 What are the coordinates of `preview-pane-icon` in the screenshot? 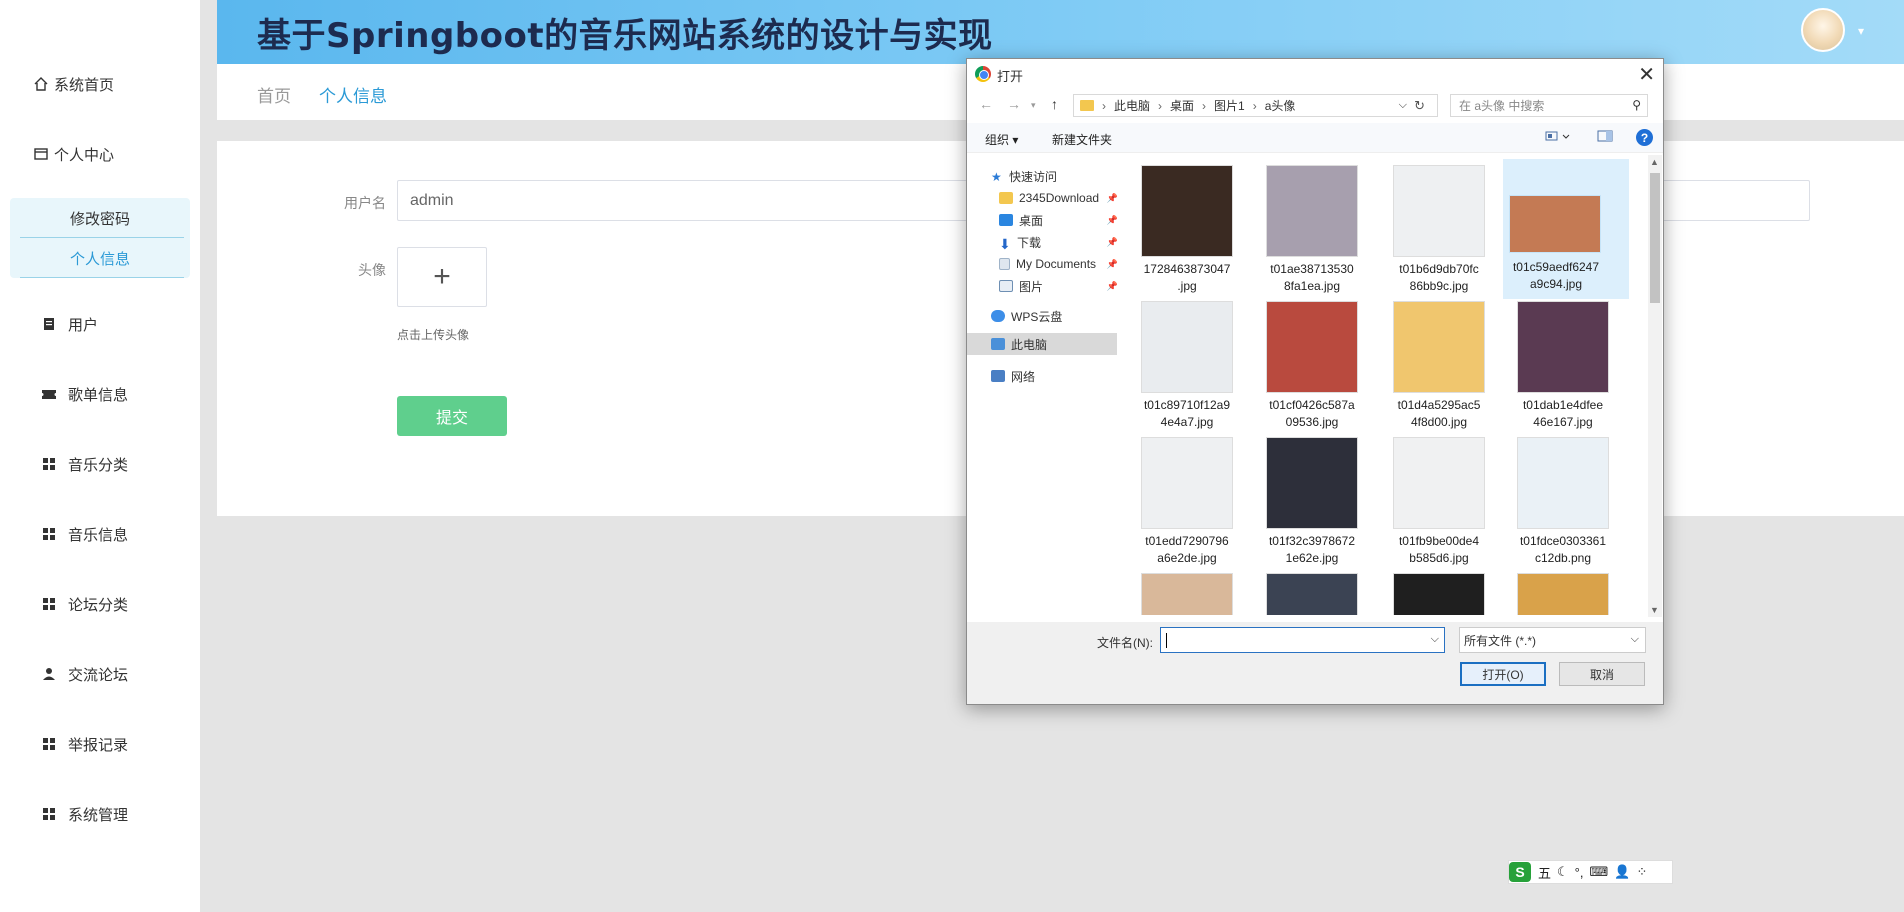 It's located at (1605, 137).